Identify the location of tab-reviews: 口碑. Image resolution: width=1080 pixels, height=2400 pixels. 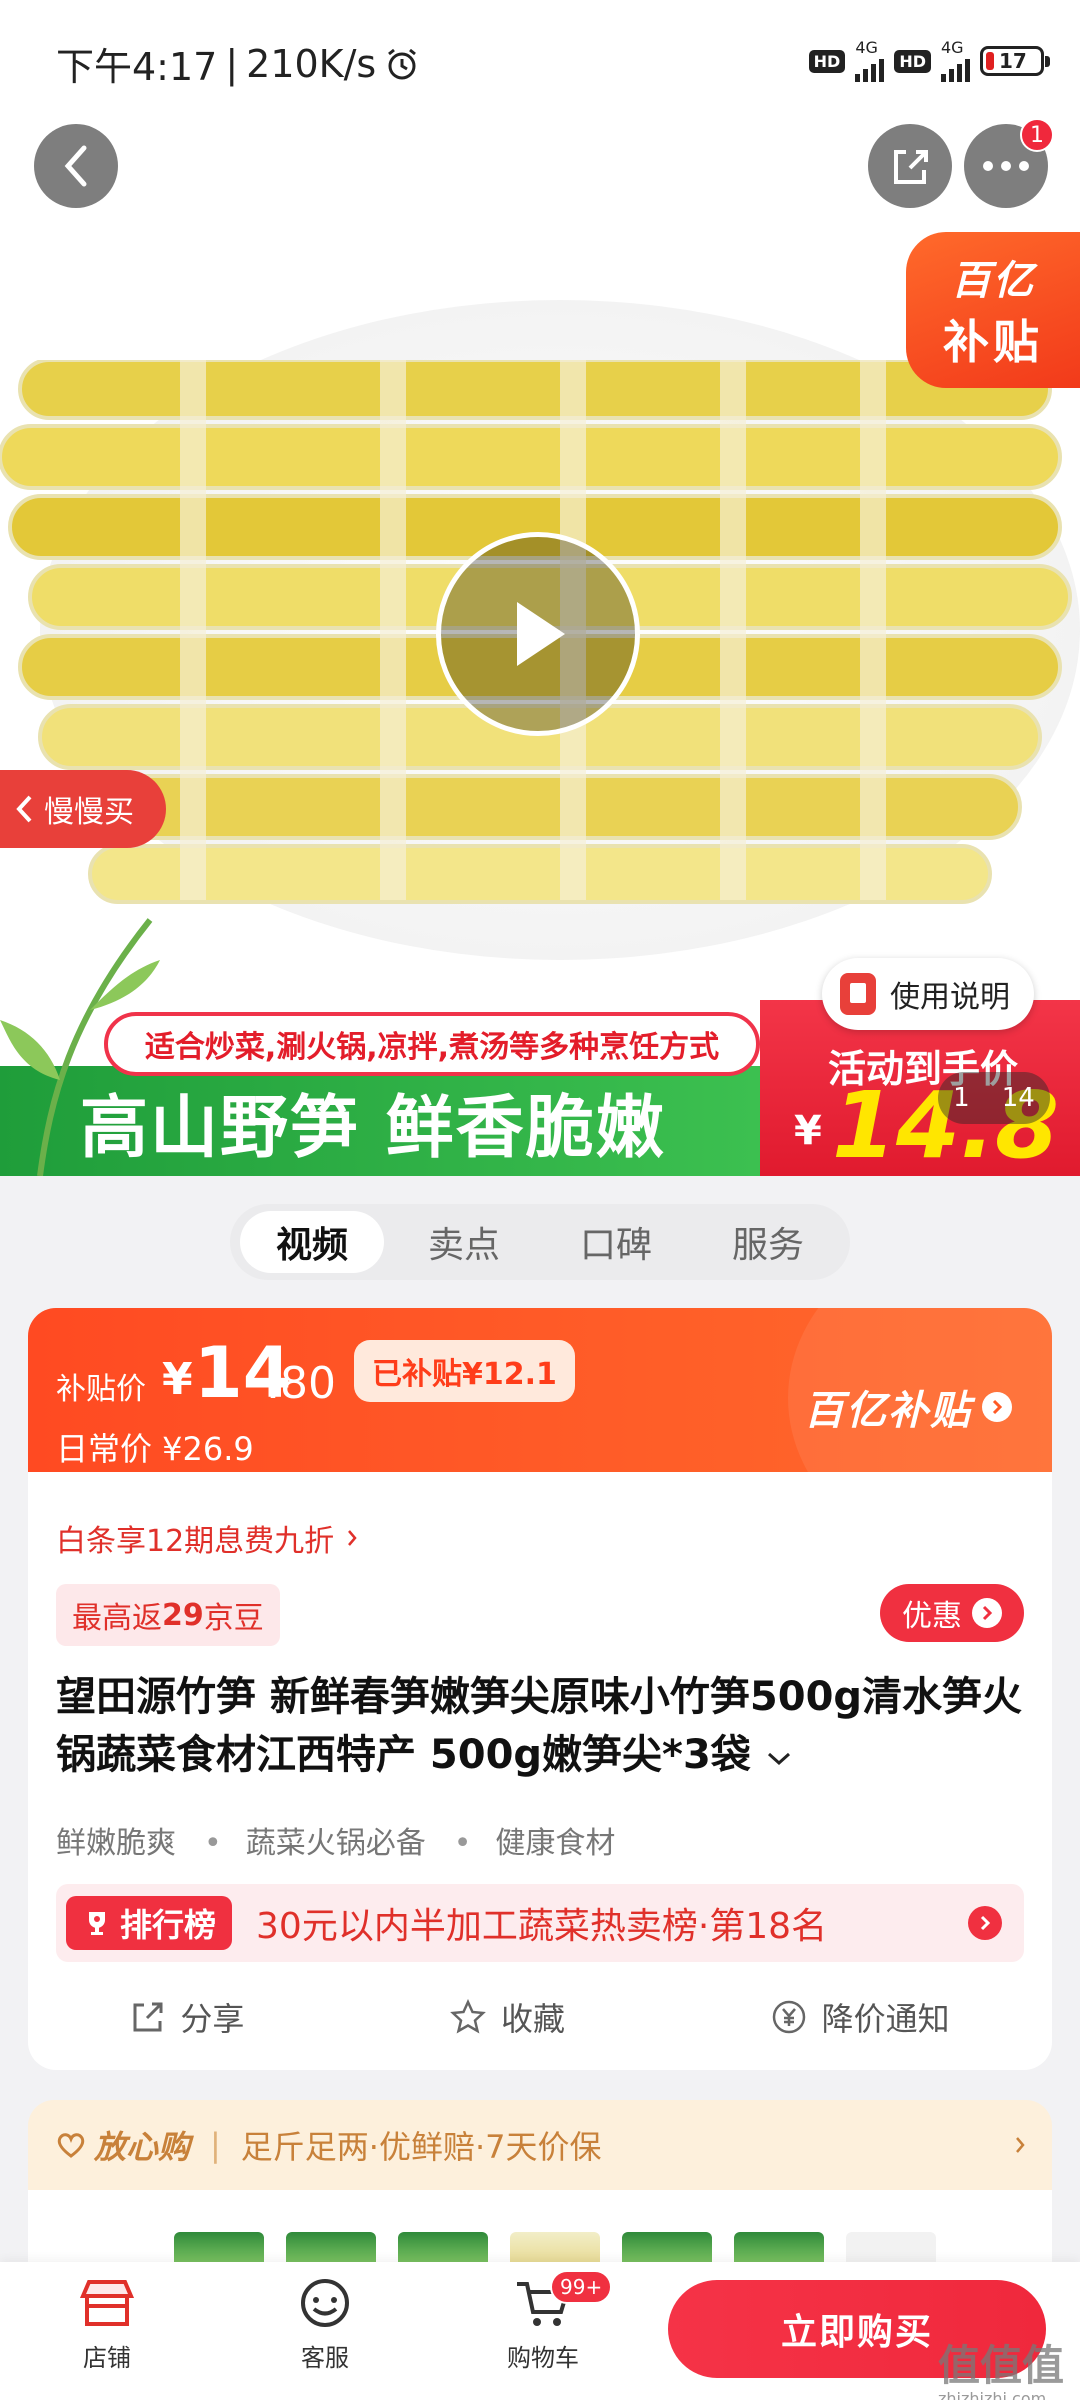
(616, 1242).